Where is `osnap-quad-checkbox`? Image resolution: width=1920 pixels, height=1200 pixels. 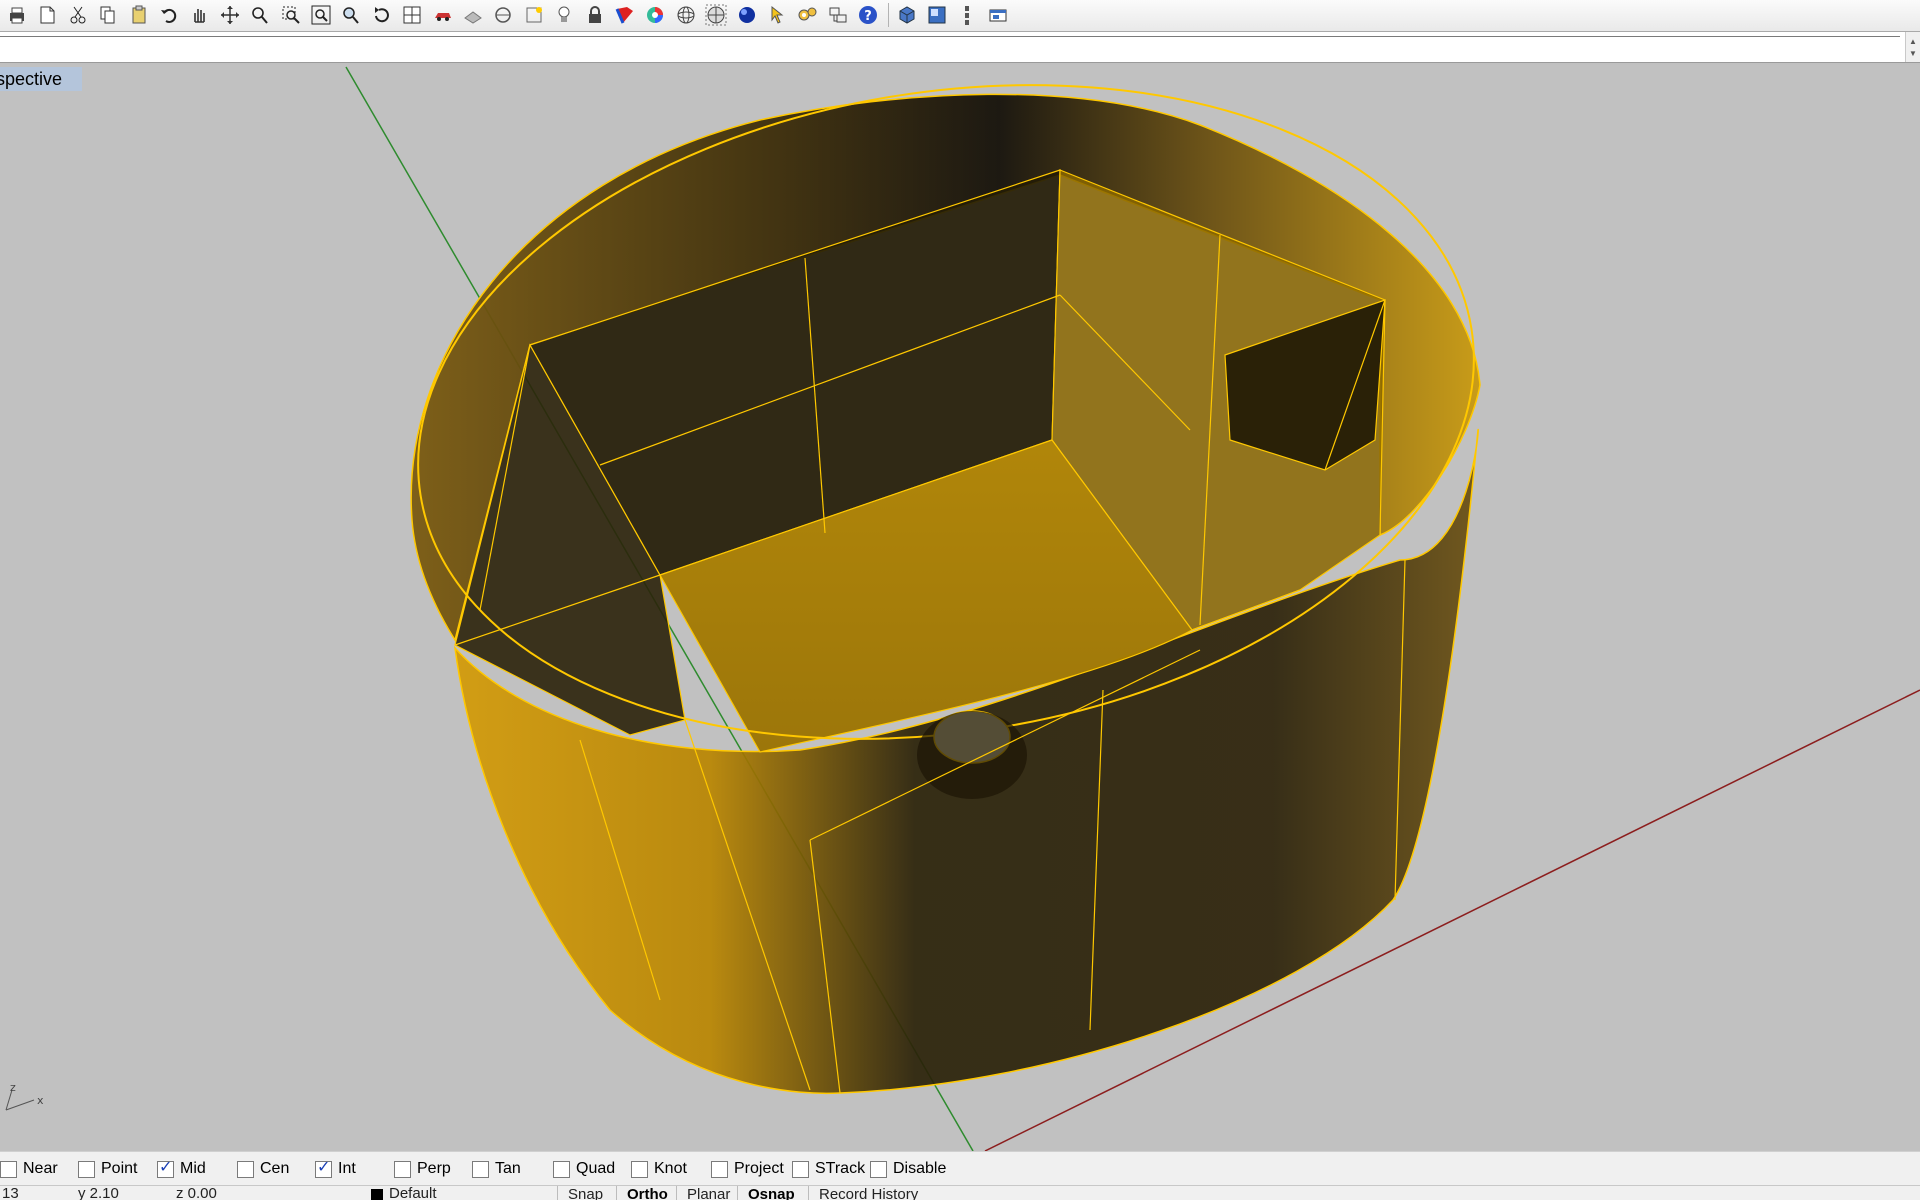 osnap-quad-checkbox is located at coordinates (561, 1169).